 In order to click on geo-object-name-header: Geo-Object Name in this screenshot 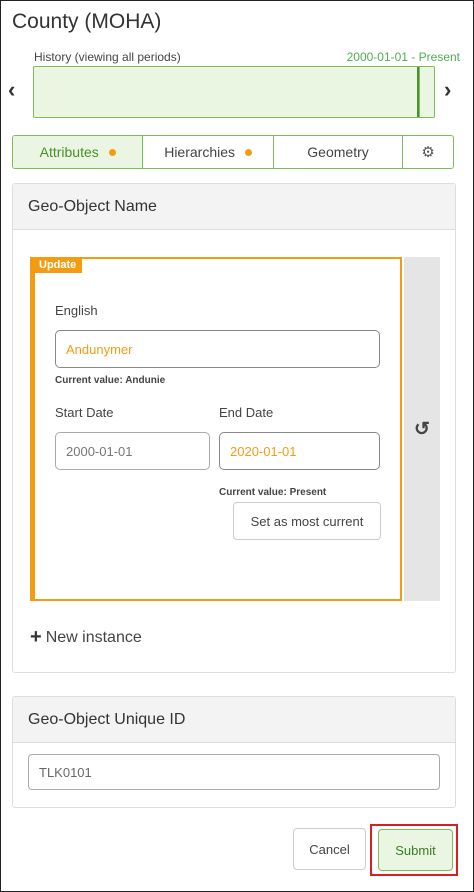, I will do `click(234, 207)`.